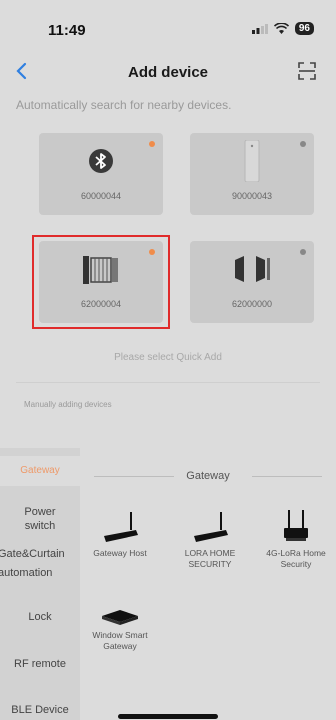  I want to click on status-icons: 96, so click(282, 28).